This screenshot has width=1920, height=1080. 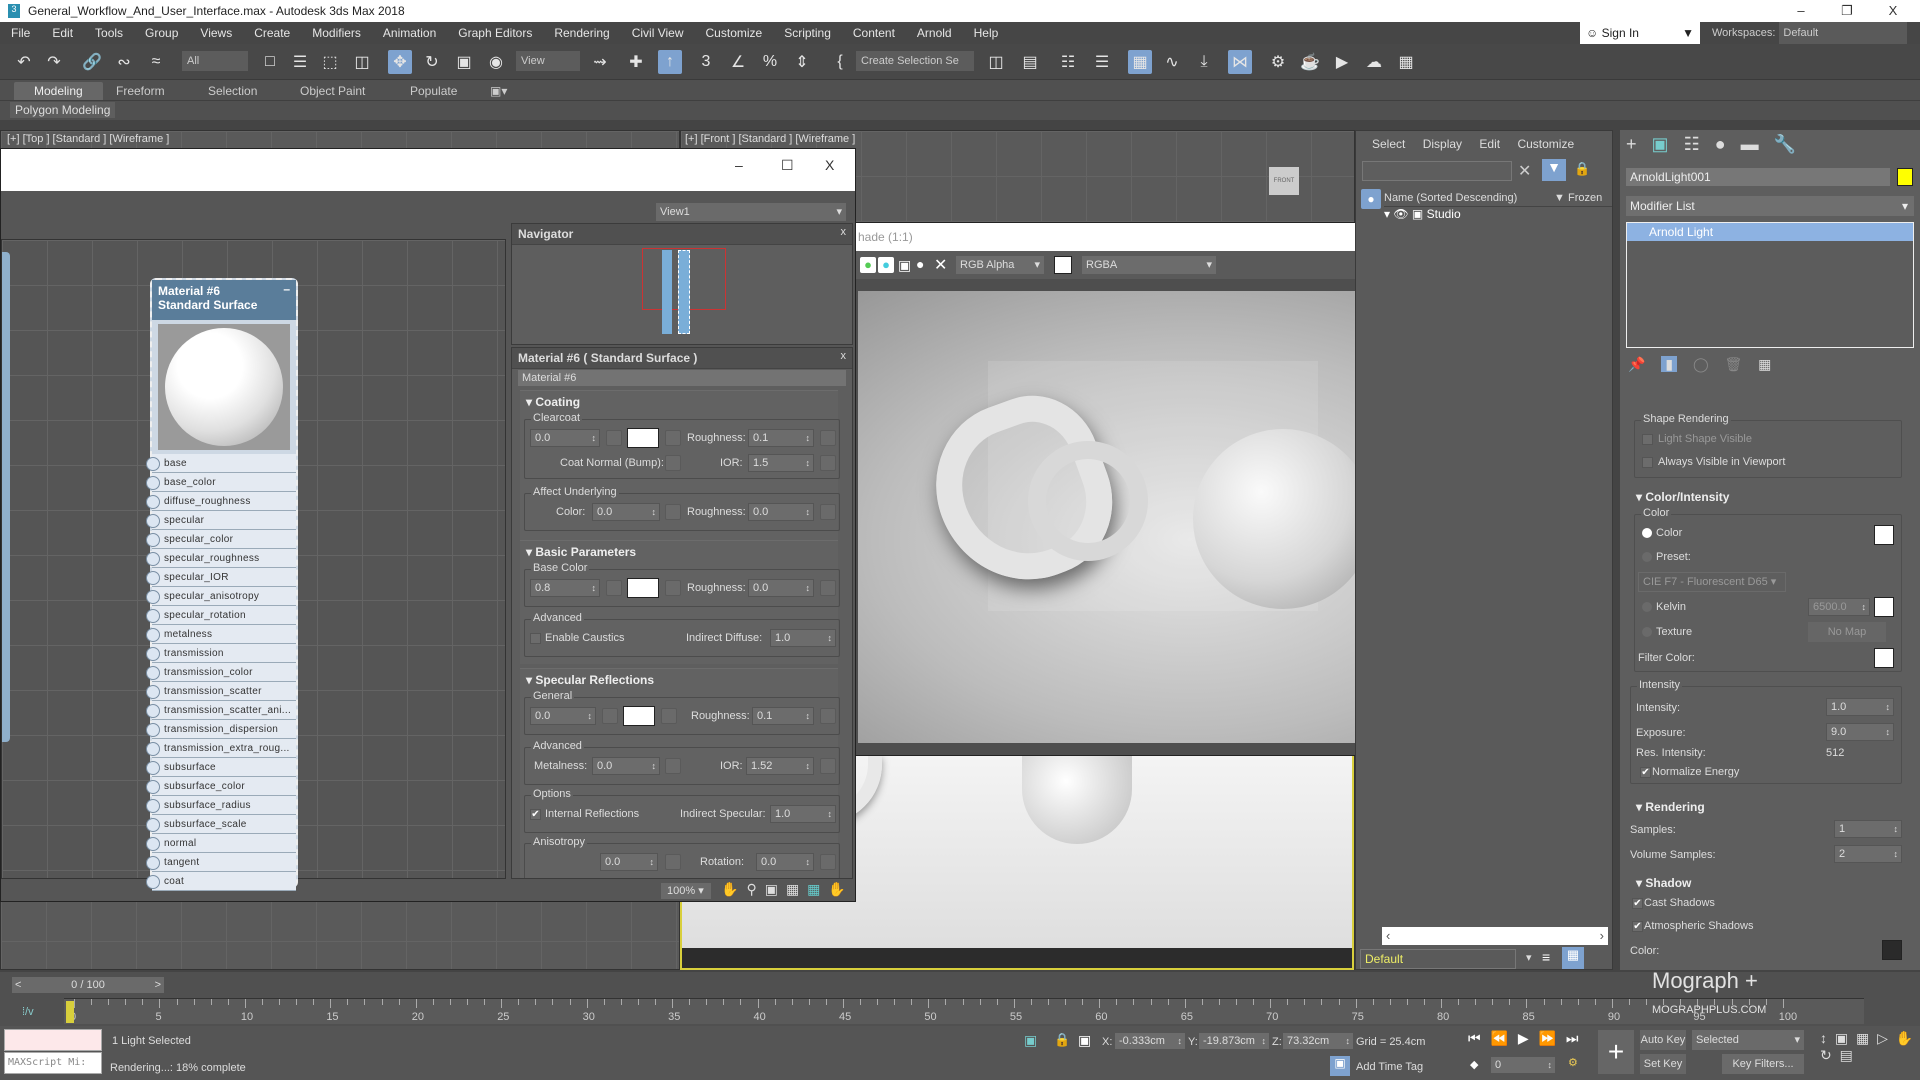 I want to click on slate-maximize-button: ☐, so click(x=787, y=165).